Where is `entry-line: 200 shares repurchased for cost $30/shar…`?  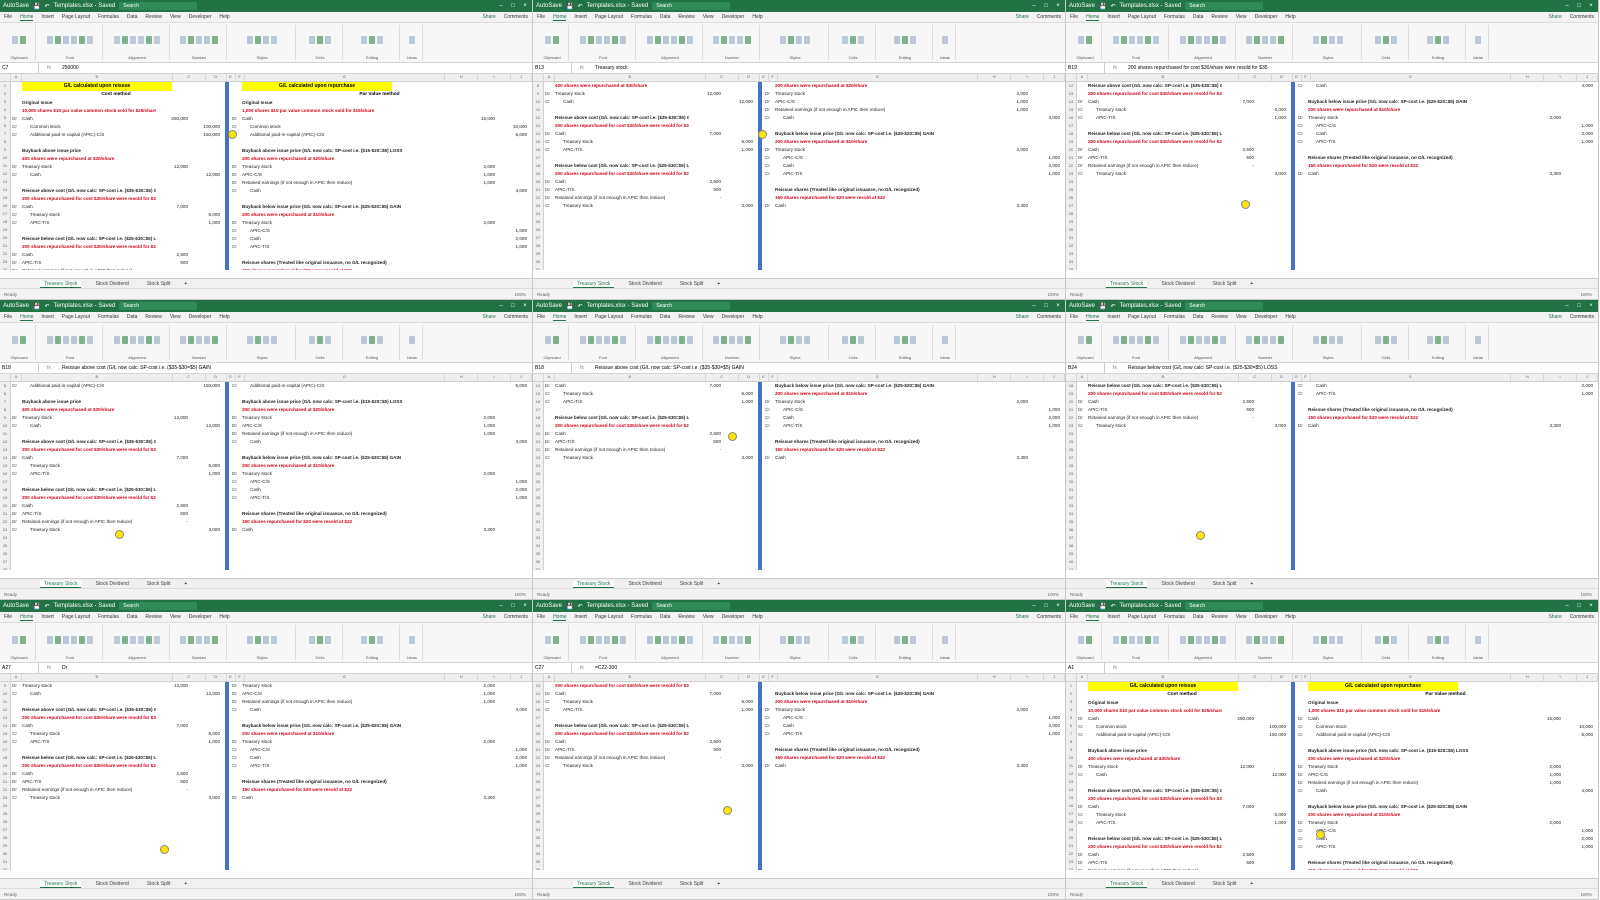
entry-line: 200 shares repurchased for cost $30/shar… is located at coordinates (116, 766).